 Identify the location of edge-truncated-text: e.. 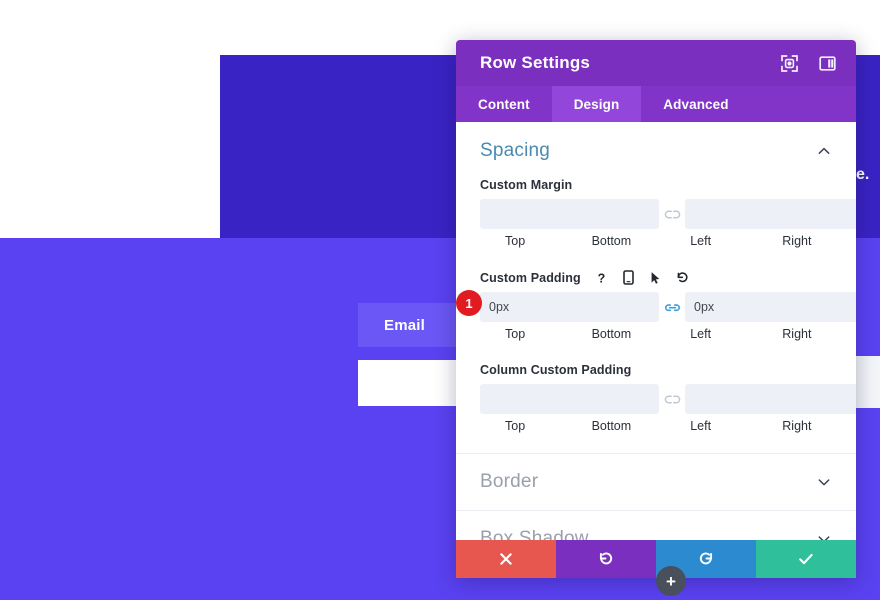
(863, 174).